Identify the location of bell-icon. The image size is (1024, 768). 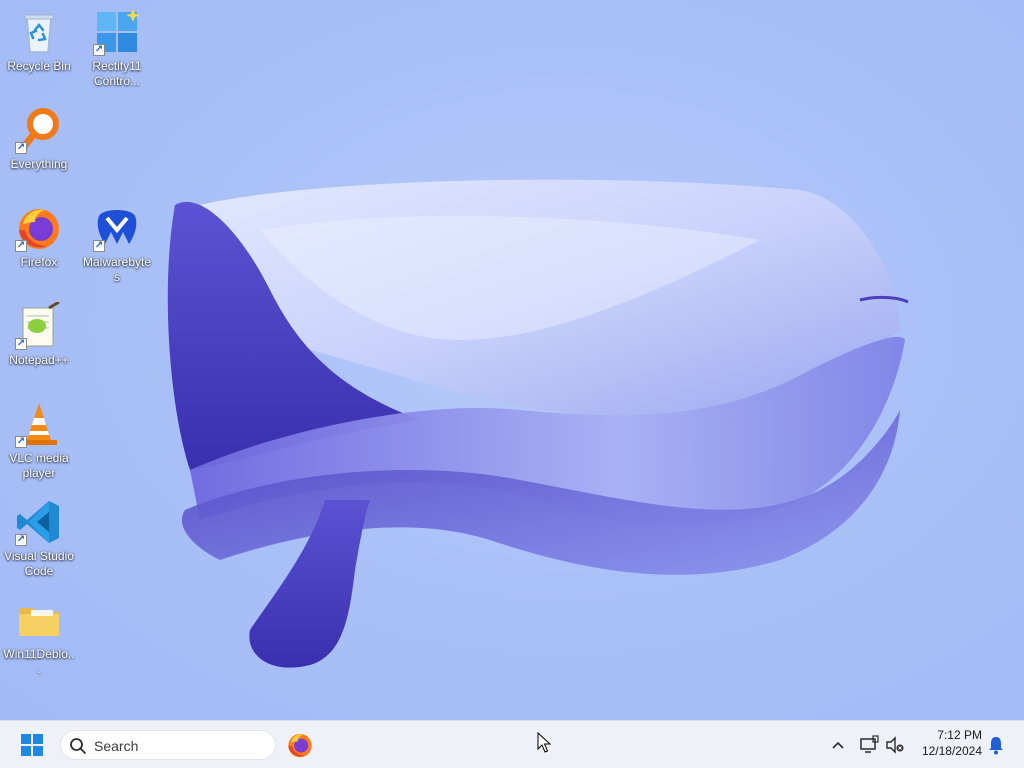
(996, 746).